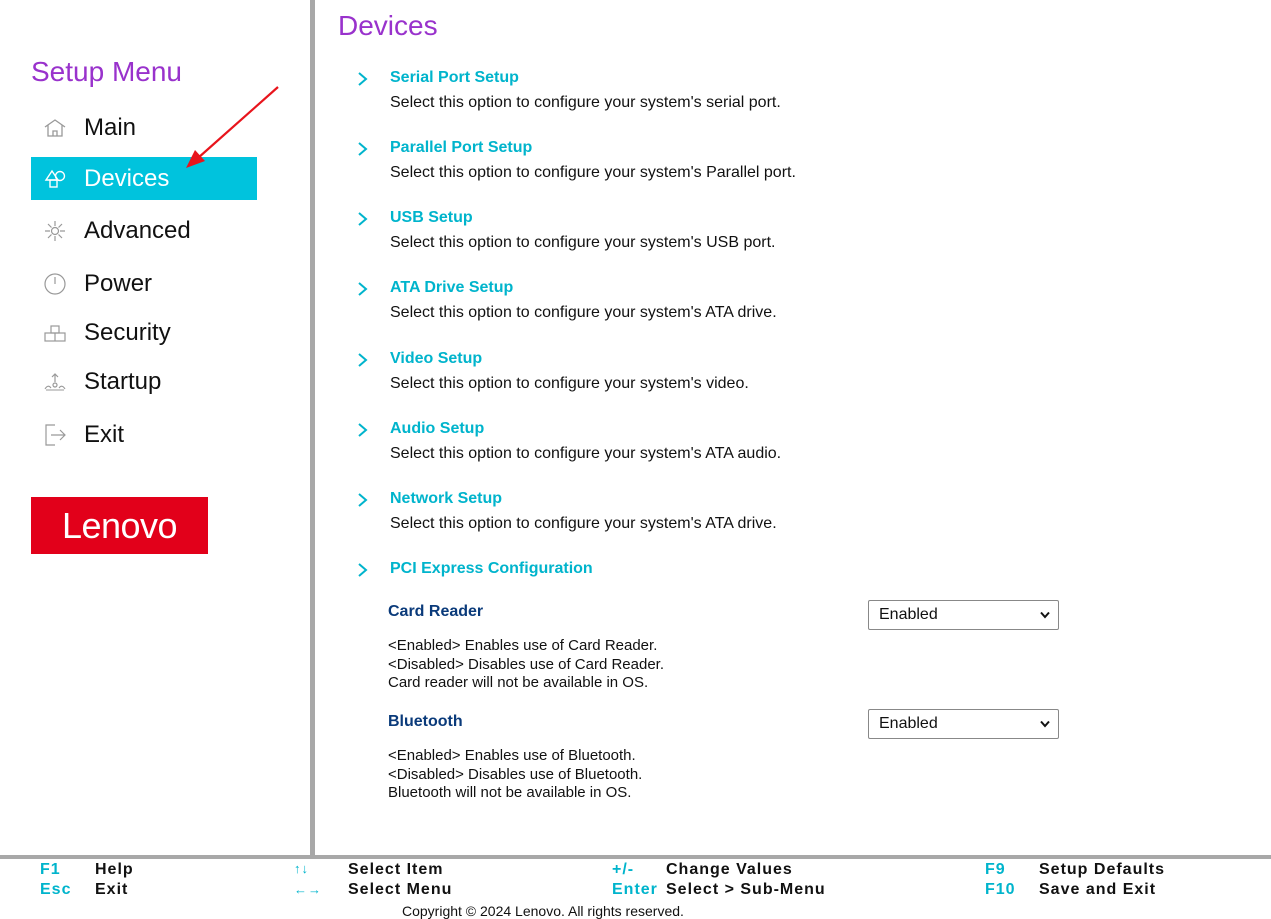 The height and width of the screenshot is (919, 1271). I want to click on advanced-icon, so click(55, 231).